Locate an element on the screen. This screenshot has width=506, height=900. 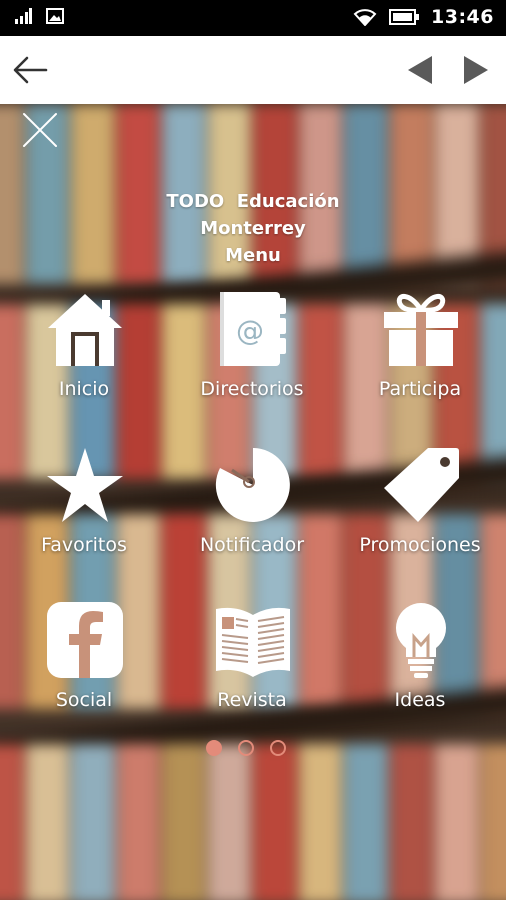
menu-item-participa: Participa is located at coordinates (420, 355).